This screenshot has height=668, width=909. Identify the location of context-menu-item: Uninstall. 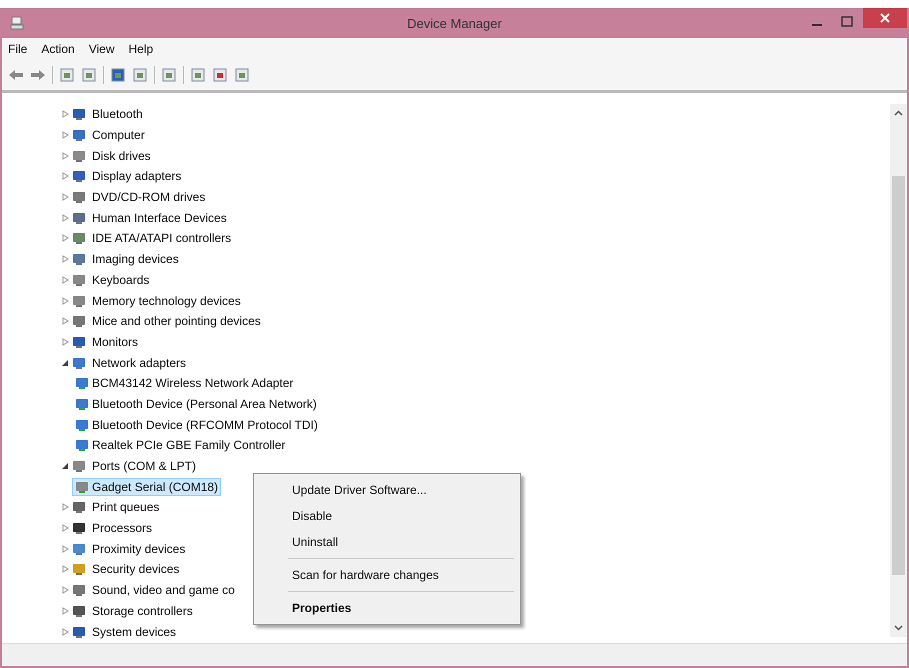
(387, 542).